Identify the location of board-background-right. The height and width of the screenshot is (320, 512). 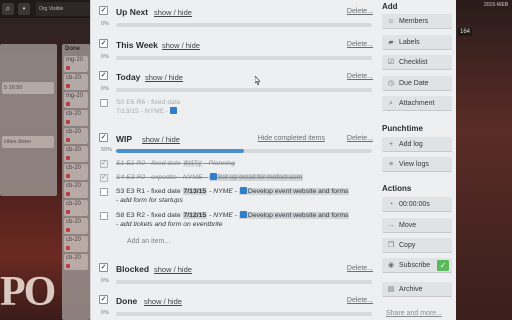
(484, 160).